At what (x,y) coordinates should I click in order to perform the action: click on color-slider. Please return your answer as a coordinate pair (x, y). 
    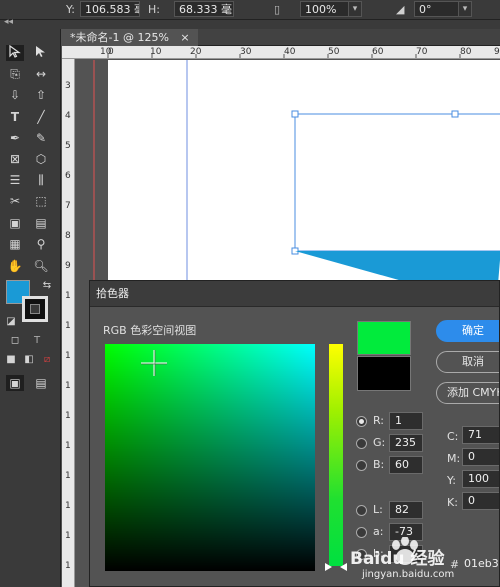
    Looking at the image, I should click on (336, 455).